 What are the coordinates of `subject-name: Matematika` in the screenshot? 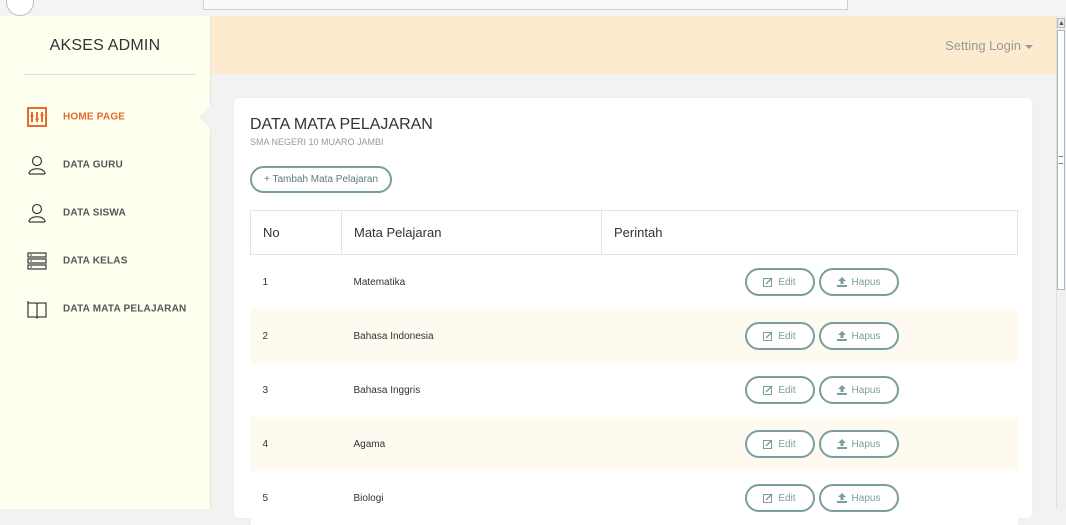 It's located at (471, 281).